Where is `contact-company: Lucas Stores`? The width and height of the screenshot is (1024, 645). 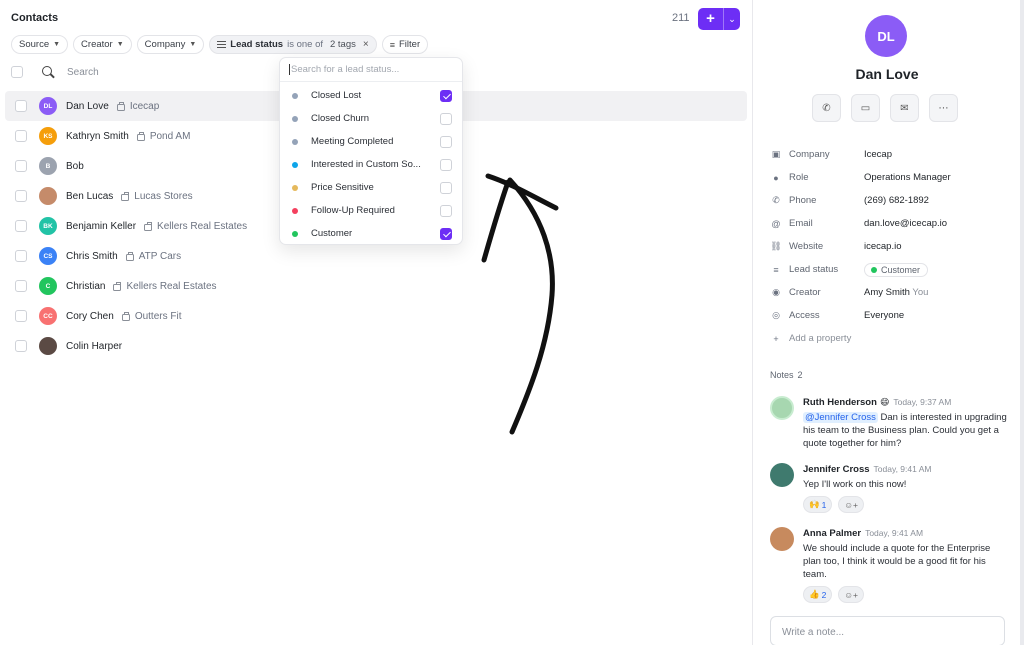 contact-company: Lucas Stores is located at coordinates (163, 196).